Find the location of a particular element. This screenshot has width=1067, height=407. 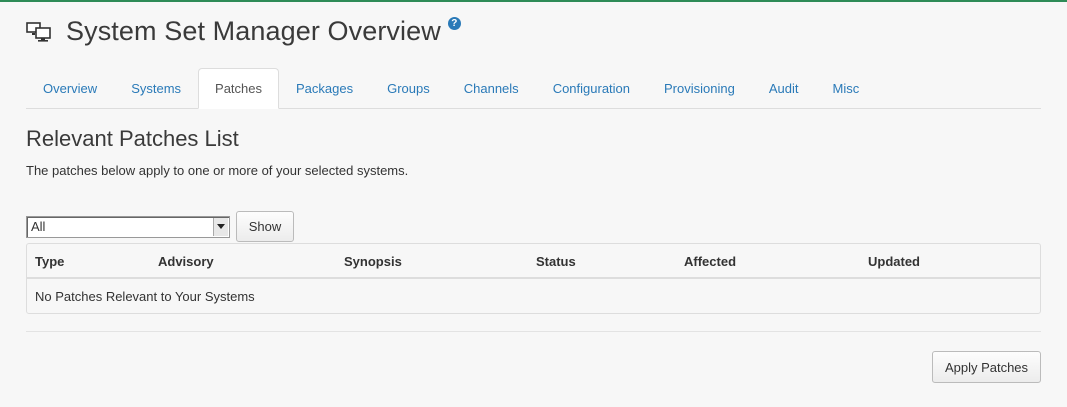

apply-patches-button: Apply Patches is located at coordinates (986, 367).